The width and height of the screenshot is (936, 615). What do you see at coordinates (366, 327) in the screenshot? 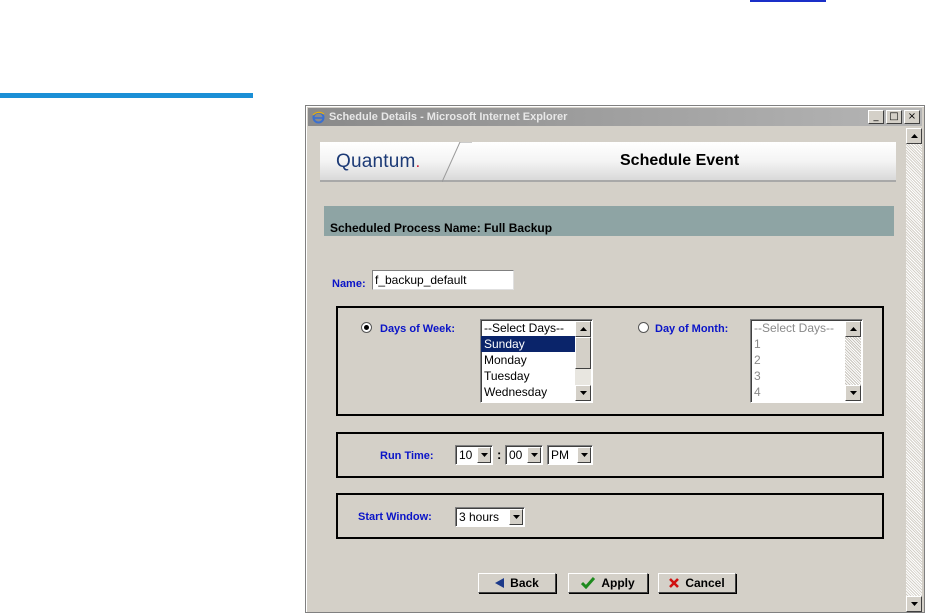
I see `days-of-week-radio` at bounding box center [366, 327].